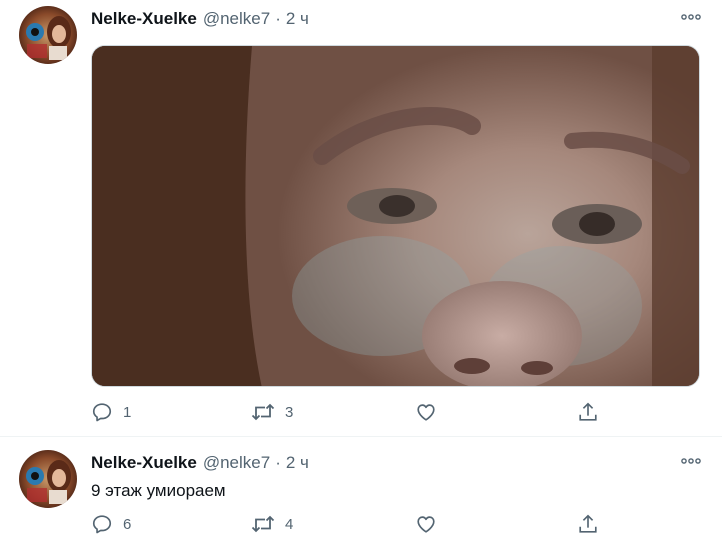 The image size is (722, 547). I want to click on reply-button: 1, so click(111, 412).